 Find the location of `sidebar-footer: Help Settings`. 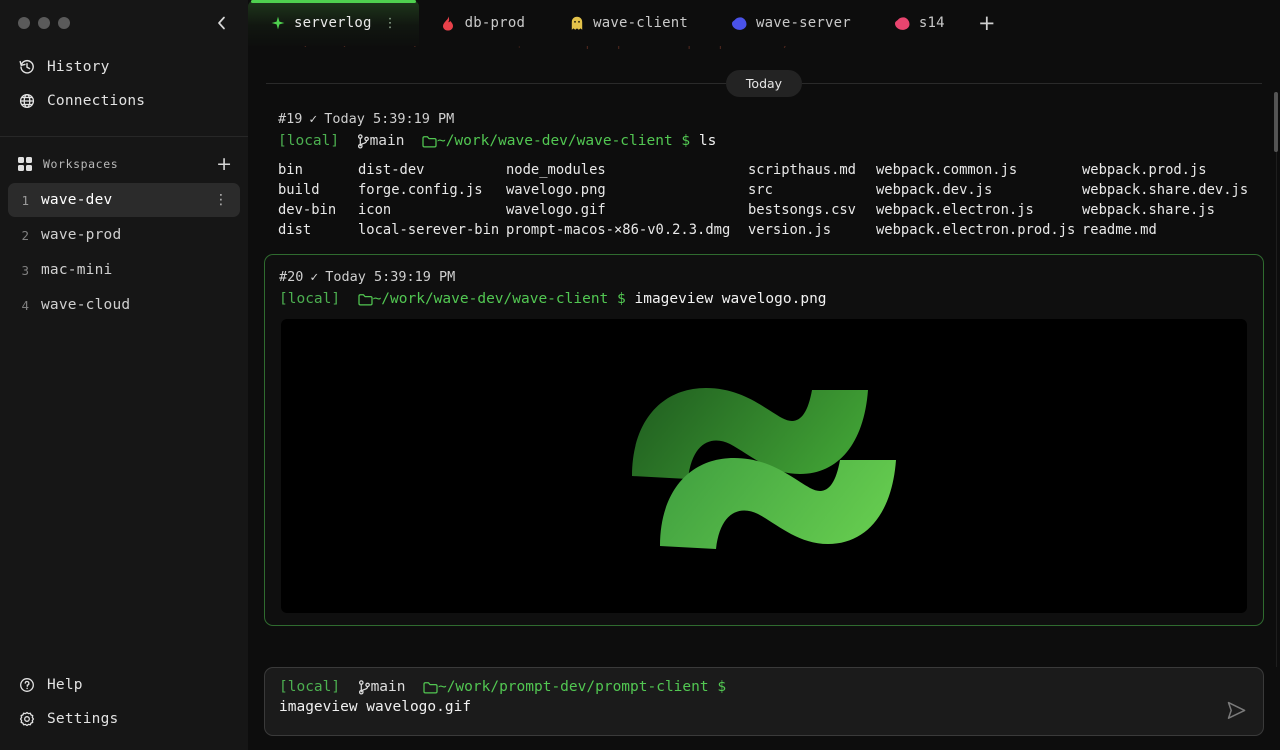

sidebar-footer: Help Settings is located at coordinates (124, 709).